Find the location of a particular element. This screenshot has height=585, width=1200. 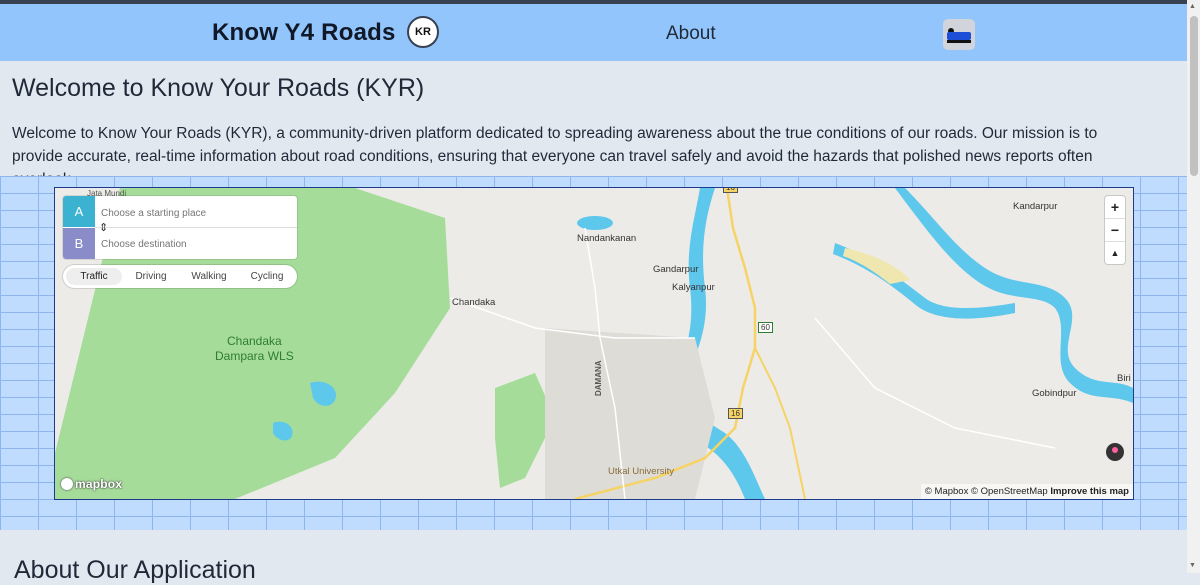

mapbox-logo-icon is located at coordinates (67, 484).